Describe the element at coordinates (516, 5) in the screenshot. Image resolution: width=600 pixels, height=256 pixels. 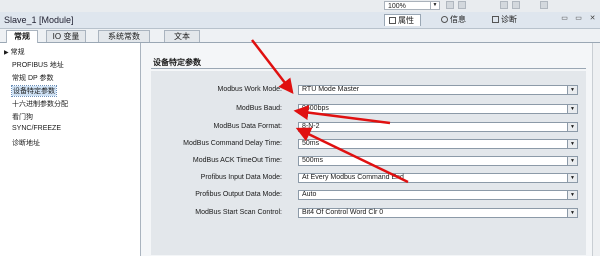
I see `view-icon` at that location.